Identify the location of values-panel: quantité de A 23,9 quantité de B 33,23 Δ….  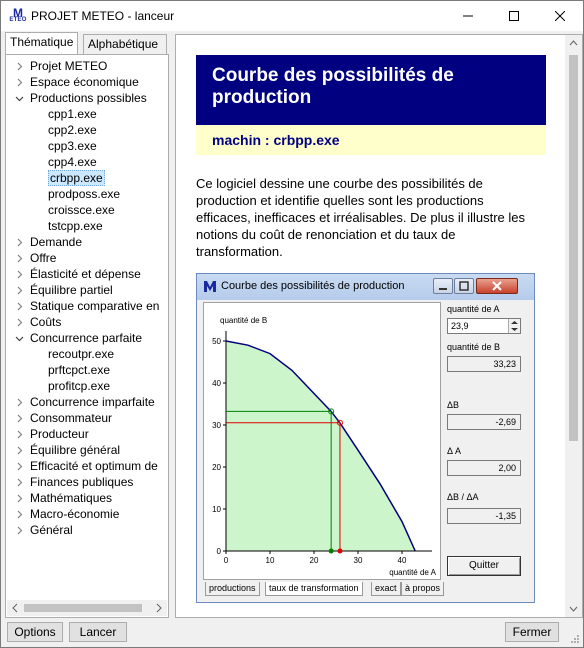
(487, 441).